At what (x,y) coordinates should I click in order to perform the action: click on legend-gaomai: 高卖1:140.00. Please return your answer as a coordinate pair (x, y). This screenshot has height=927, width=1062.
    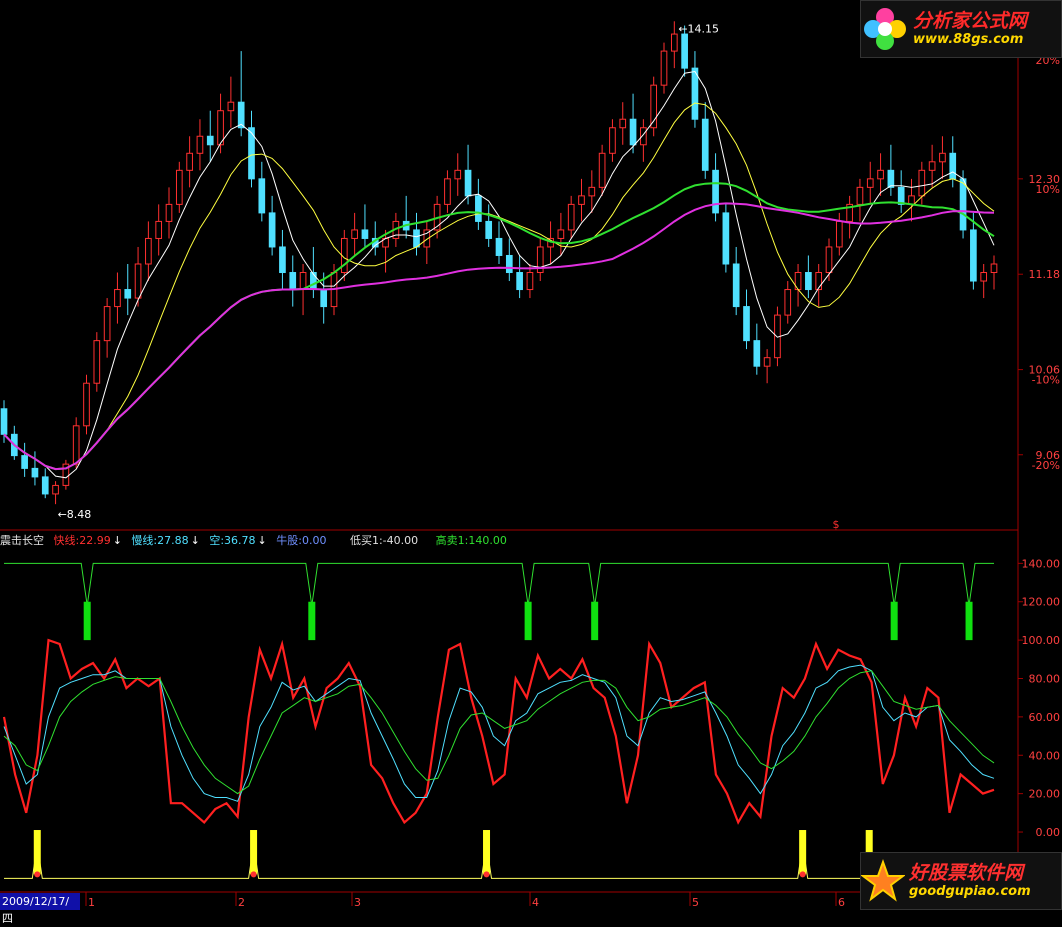
    Looking at the image, I should click on (471, 540).